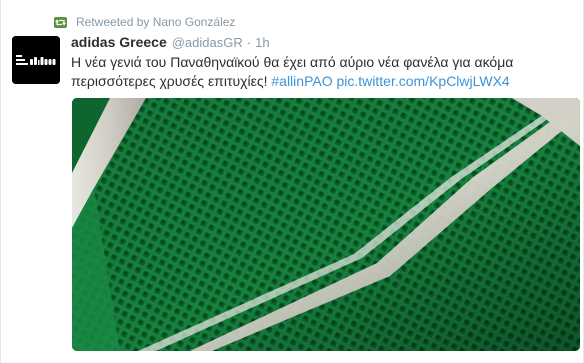  Describe the element at coordinates (207, 42) in the screenshot. I see `author-username: @adidasGR` at that location.